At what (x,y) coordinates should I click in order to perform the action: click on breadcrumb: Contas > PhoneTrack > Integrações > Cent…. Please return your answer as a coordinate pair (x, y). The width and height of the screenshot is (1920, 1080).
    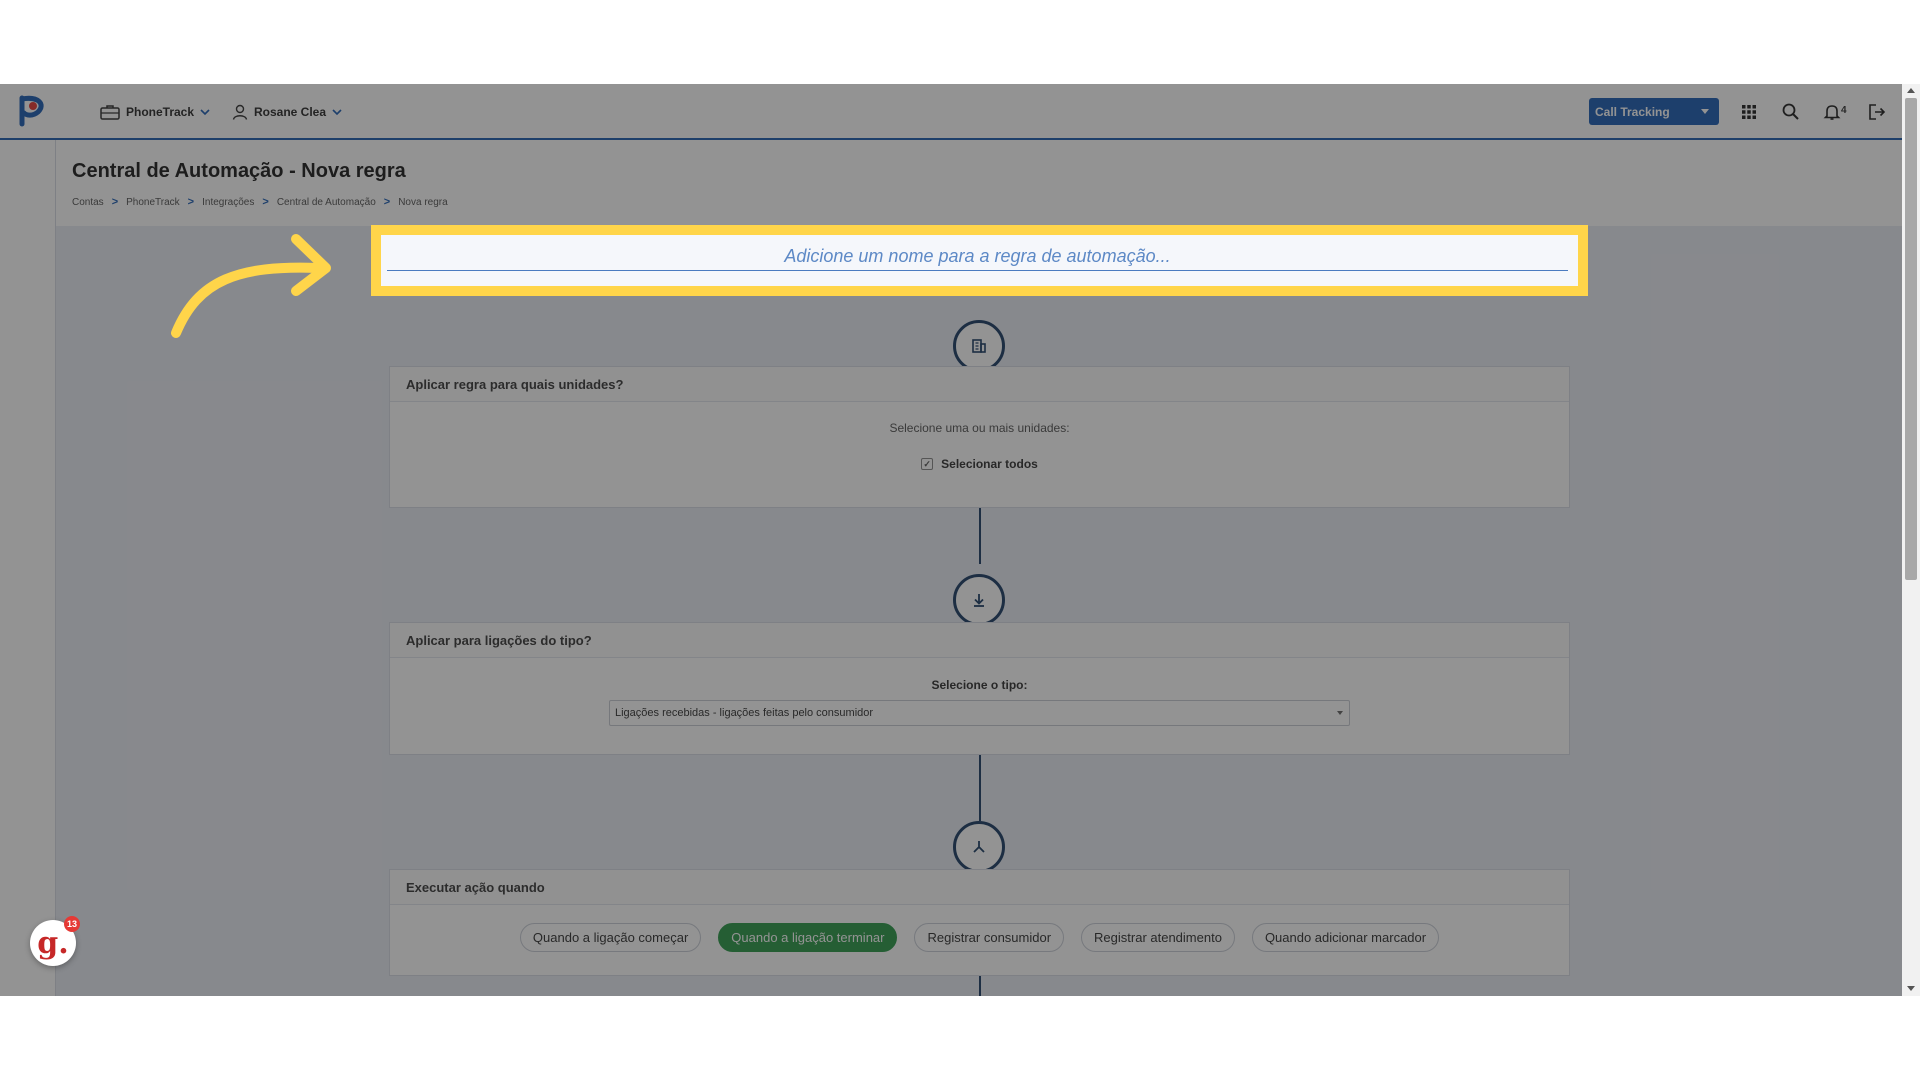
    Looking at the image, I should click on (260, 202).